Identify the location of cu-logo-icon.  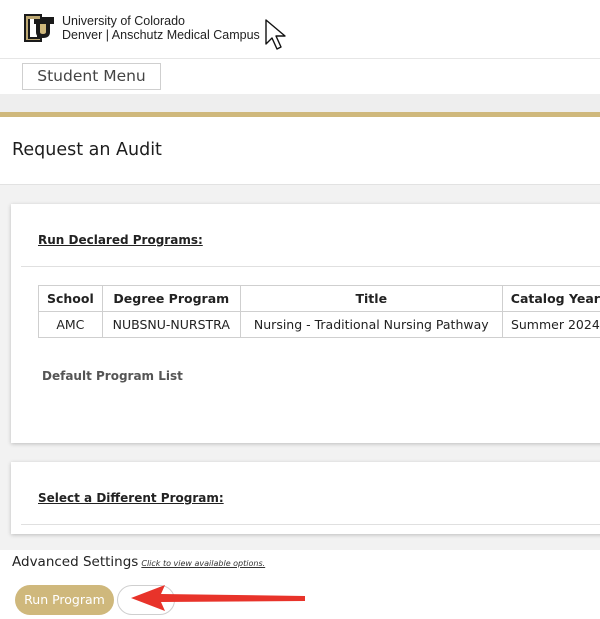
(39, 28).